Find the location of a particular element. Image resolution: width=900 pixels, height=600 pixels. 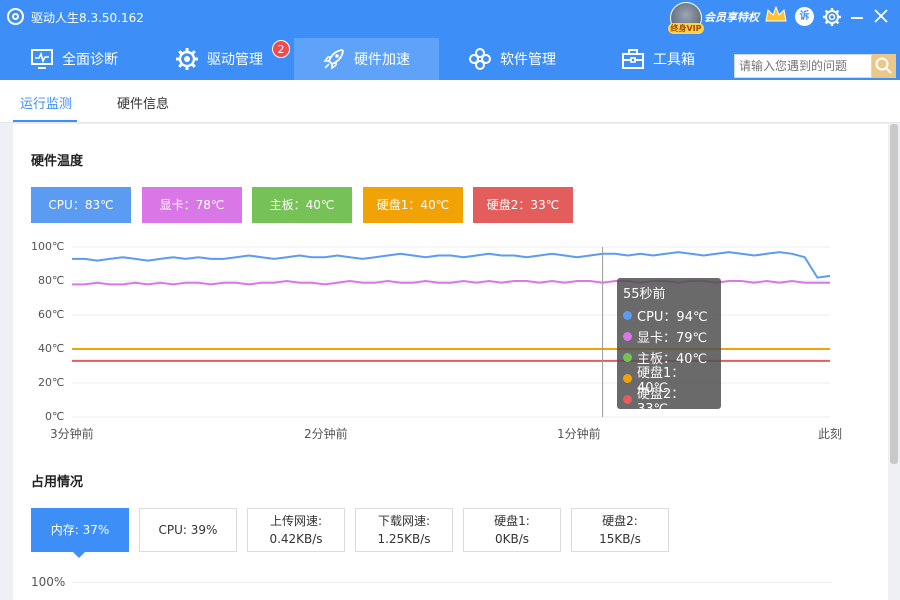

tooltip-row-gpu: 显卡：79℃ is located at coordinates (669, 336).